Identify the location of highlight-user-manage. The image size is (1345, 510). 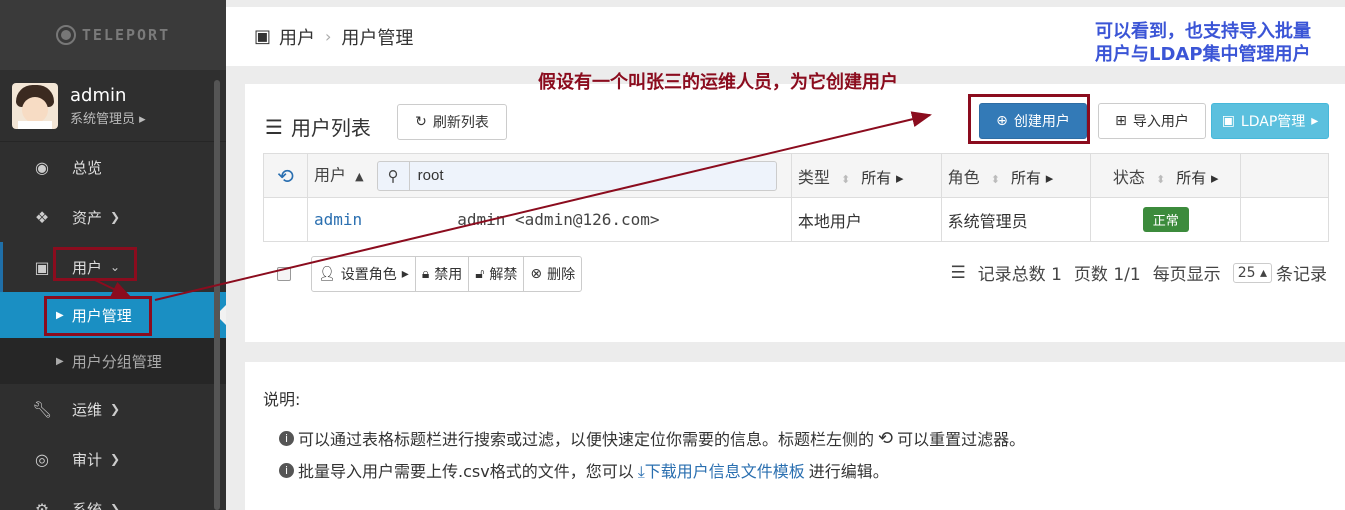
(98, 316).